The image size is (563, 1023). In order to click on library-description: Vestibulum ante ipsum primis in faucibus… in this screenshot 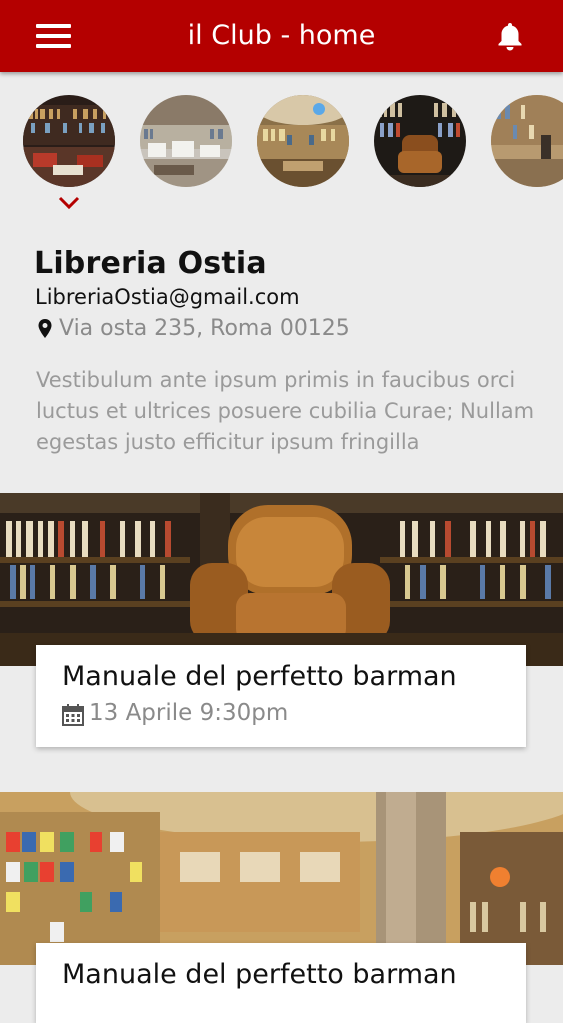, I will do `click(285, 411)`.